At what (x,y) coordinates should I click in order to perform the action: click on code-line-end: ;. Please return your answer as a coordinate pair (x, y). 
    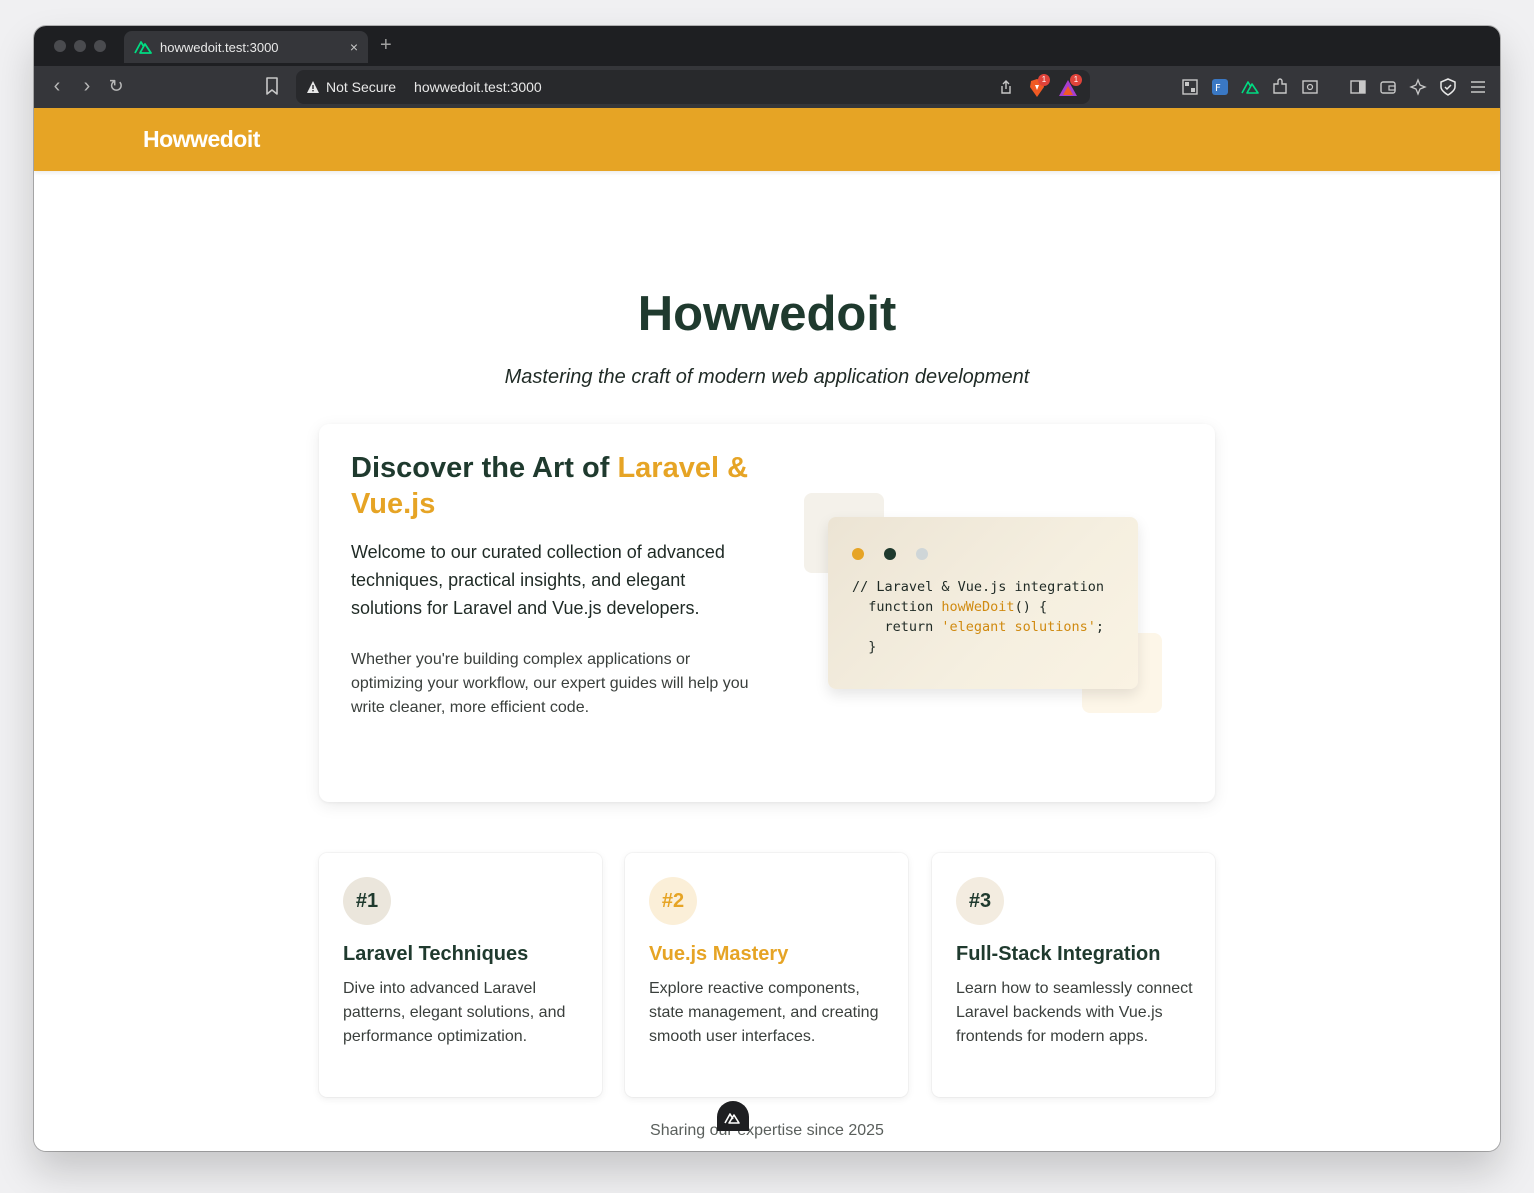
    Looking at the image, I should click on (1099, 627).